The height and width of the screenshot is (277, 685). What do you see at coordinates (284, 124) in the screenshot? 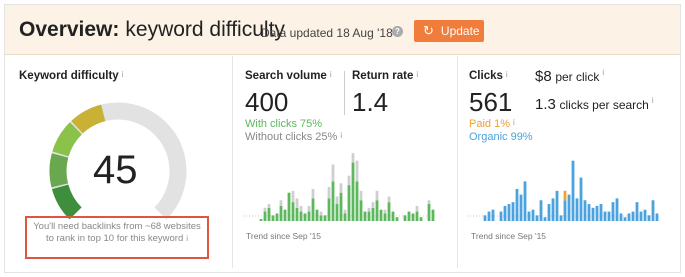
I see `with-clicks-text: With clicks 75%` at bounding box center [284, 124].